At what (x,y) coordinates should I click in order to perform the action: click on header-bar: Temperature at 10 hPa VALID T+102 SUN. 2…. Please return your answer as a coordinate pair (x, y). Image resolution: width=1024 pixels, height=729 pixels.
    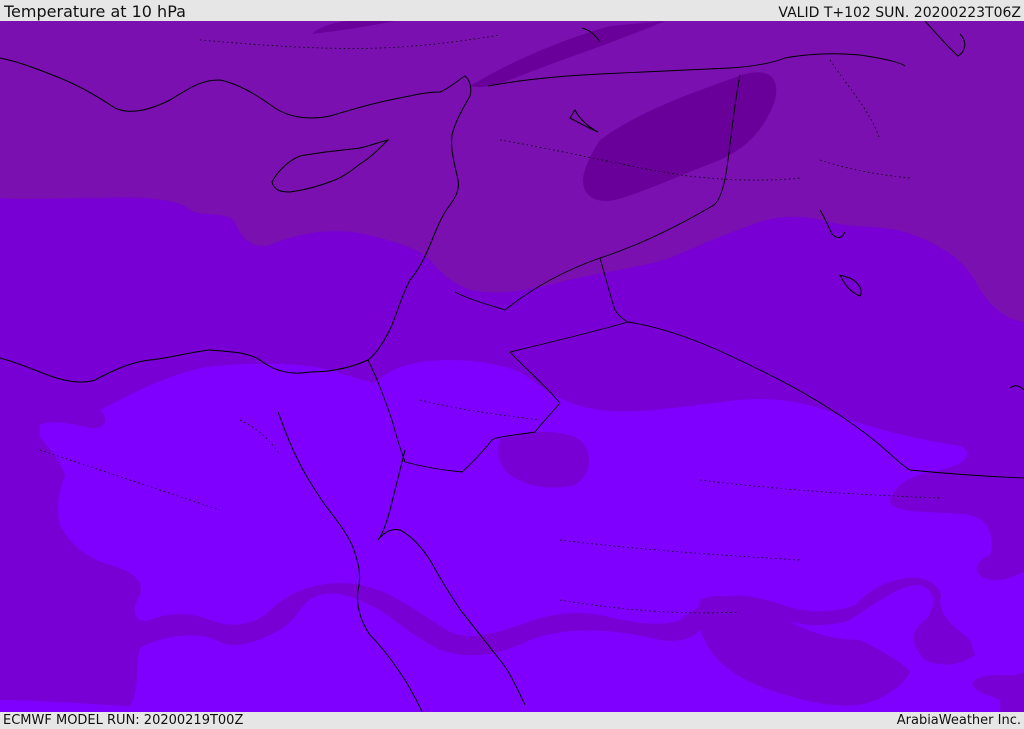
    Looking at the image, I should click on (512, 10).